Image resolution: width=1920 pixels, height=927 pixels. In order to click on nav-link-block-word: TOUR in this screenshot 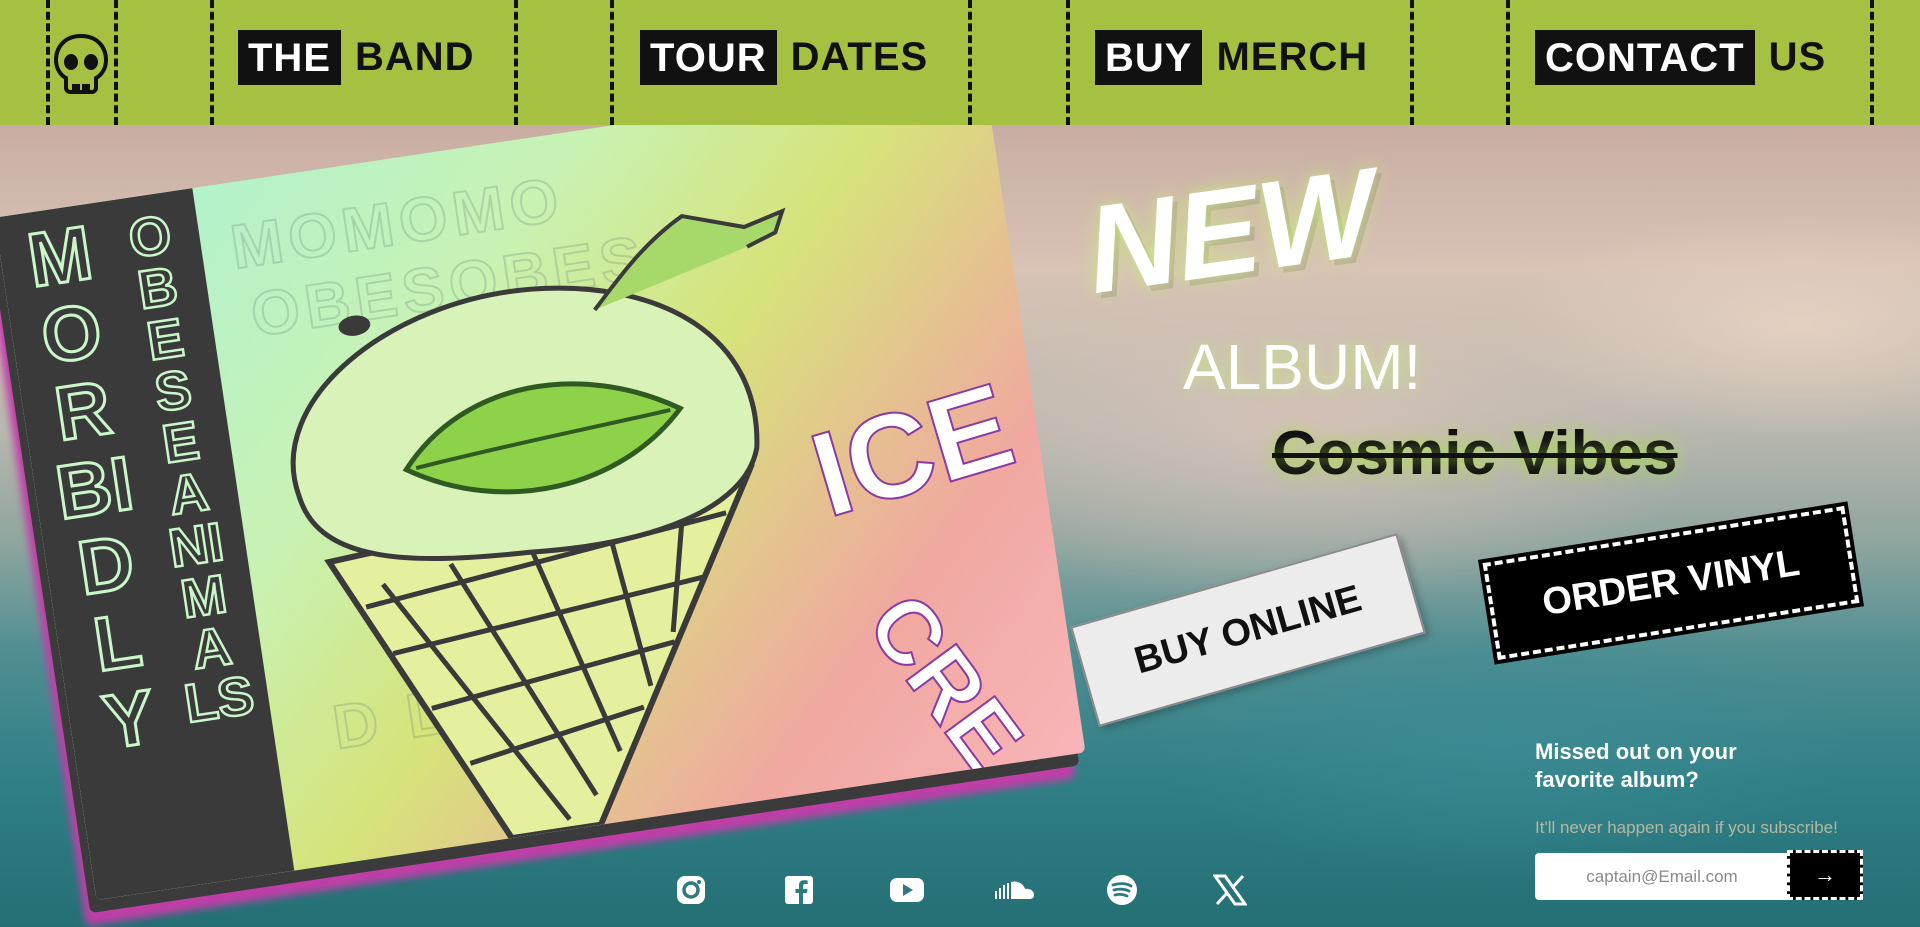, I will do `click(708, 57)`.